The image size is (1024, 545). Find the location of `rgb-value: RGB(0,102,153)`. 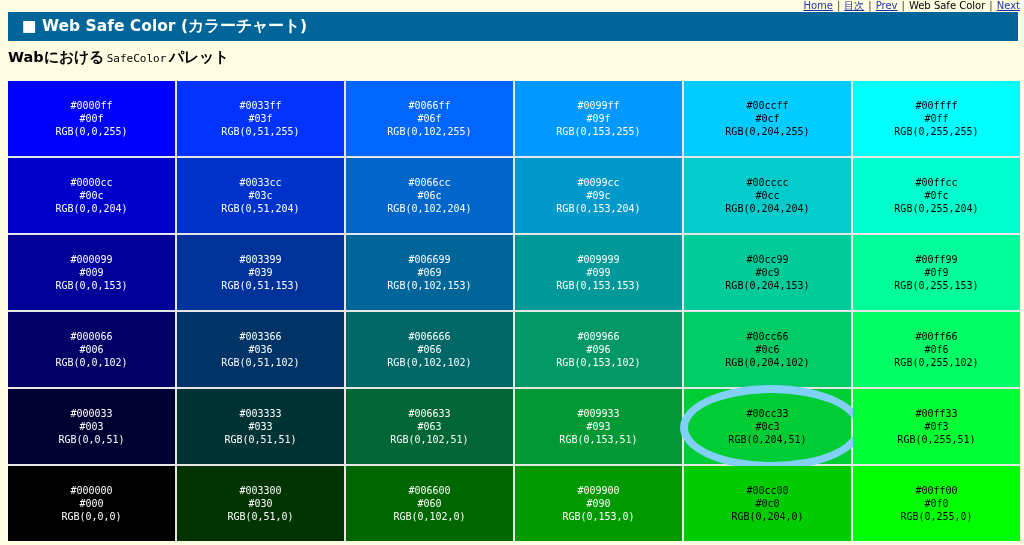

rgb-value: RGB(0,102,153) is located at coordinates (429, 285).